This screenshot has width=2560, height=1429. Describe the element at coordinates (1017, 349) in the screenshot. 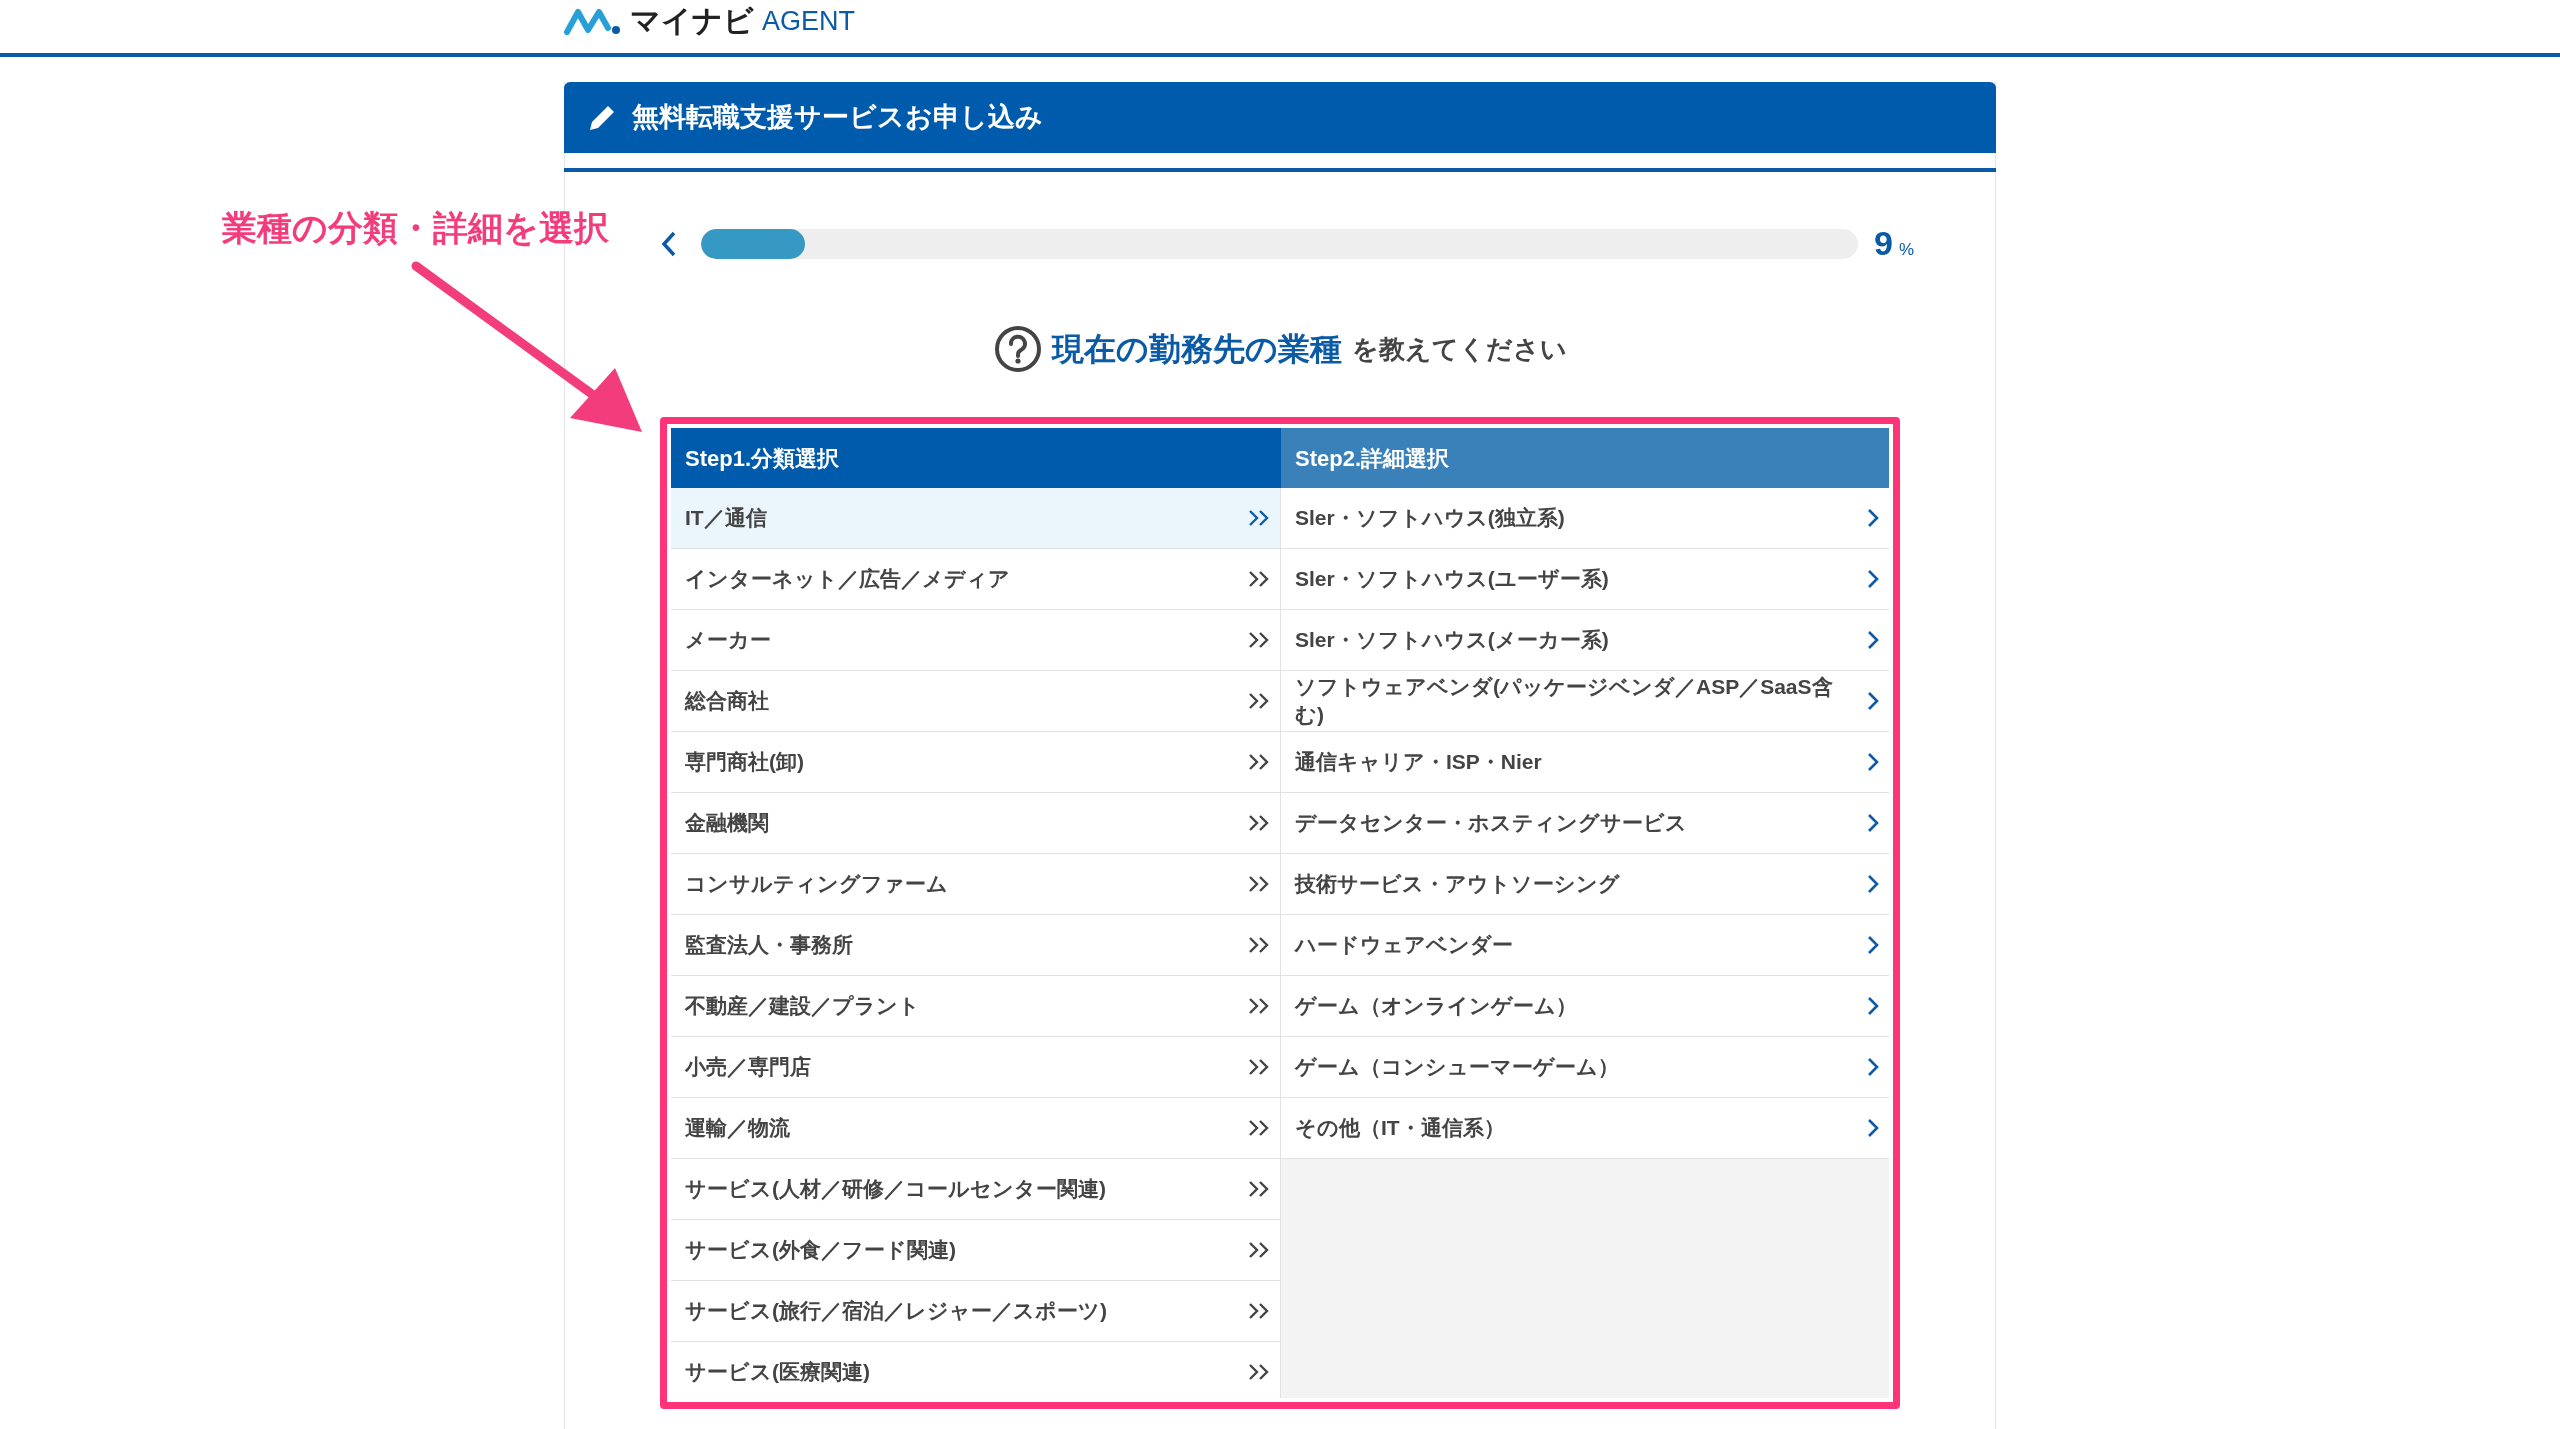

I see `help-icon` at that location.